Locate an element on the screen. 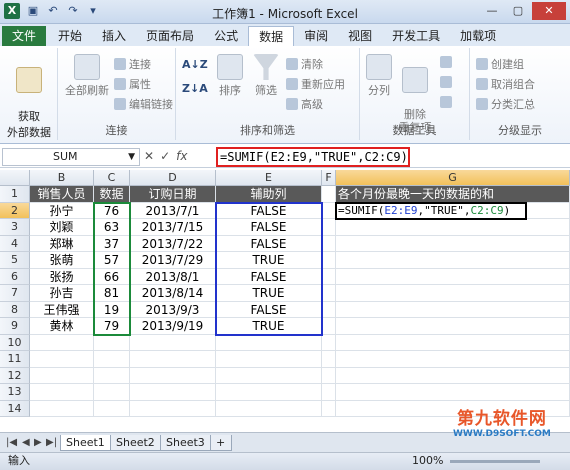 The width and height of the screenshot is (570, 470). cell: 数据 is located at coordinates (112, 194).